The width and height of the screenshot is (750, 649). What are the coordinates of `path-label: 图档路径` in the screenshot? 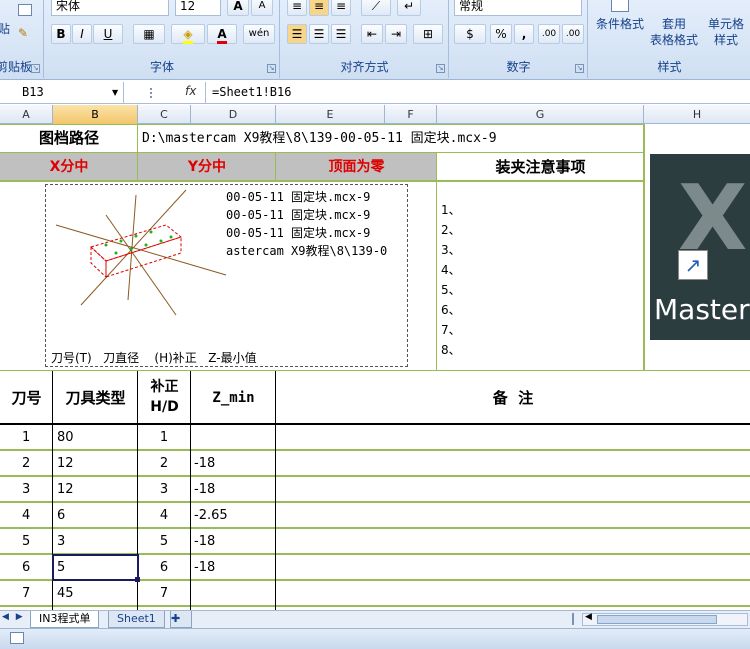 It's located at (69, 138).